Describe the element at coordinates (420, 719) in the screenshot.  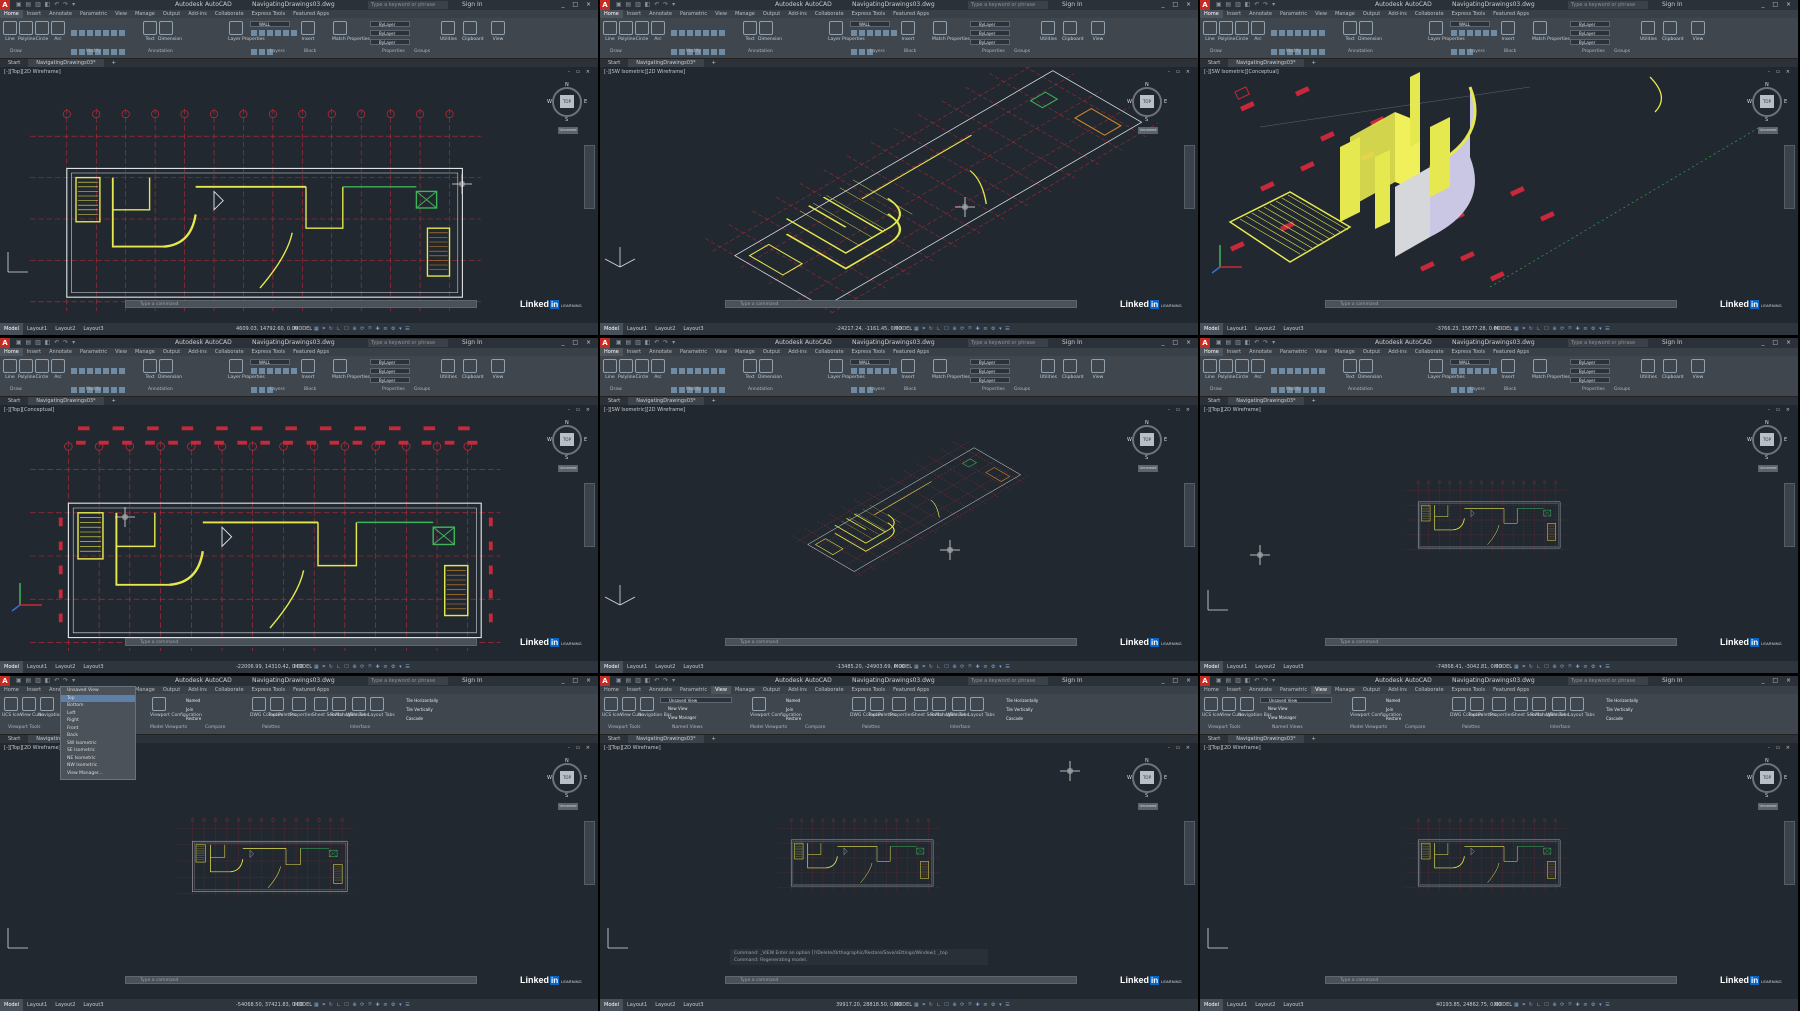
I see `ribbon-small-button: Cascade` at that location.